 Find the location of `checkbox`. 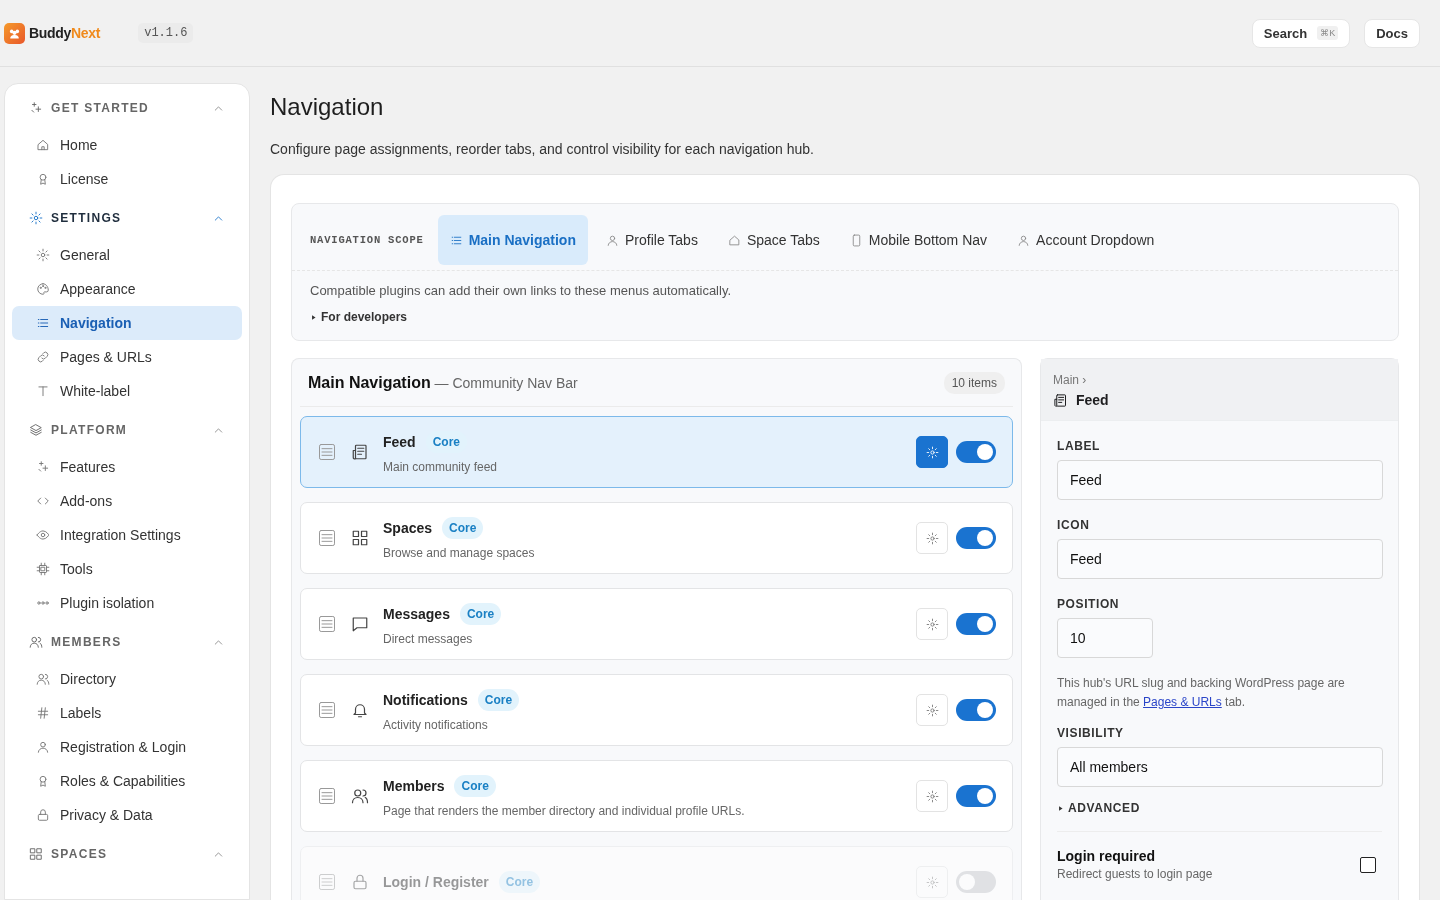

checkbox is located at coordinates (1368, 864).